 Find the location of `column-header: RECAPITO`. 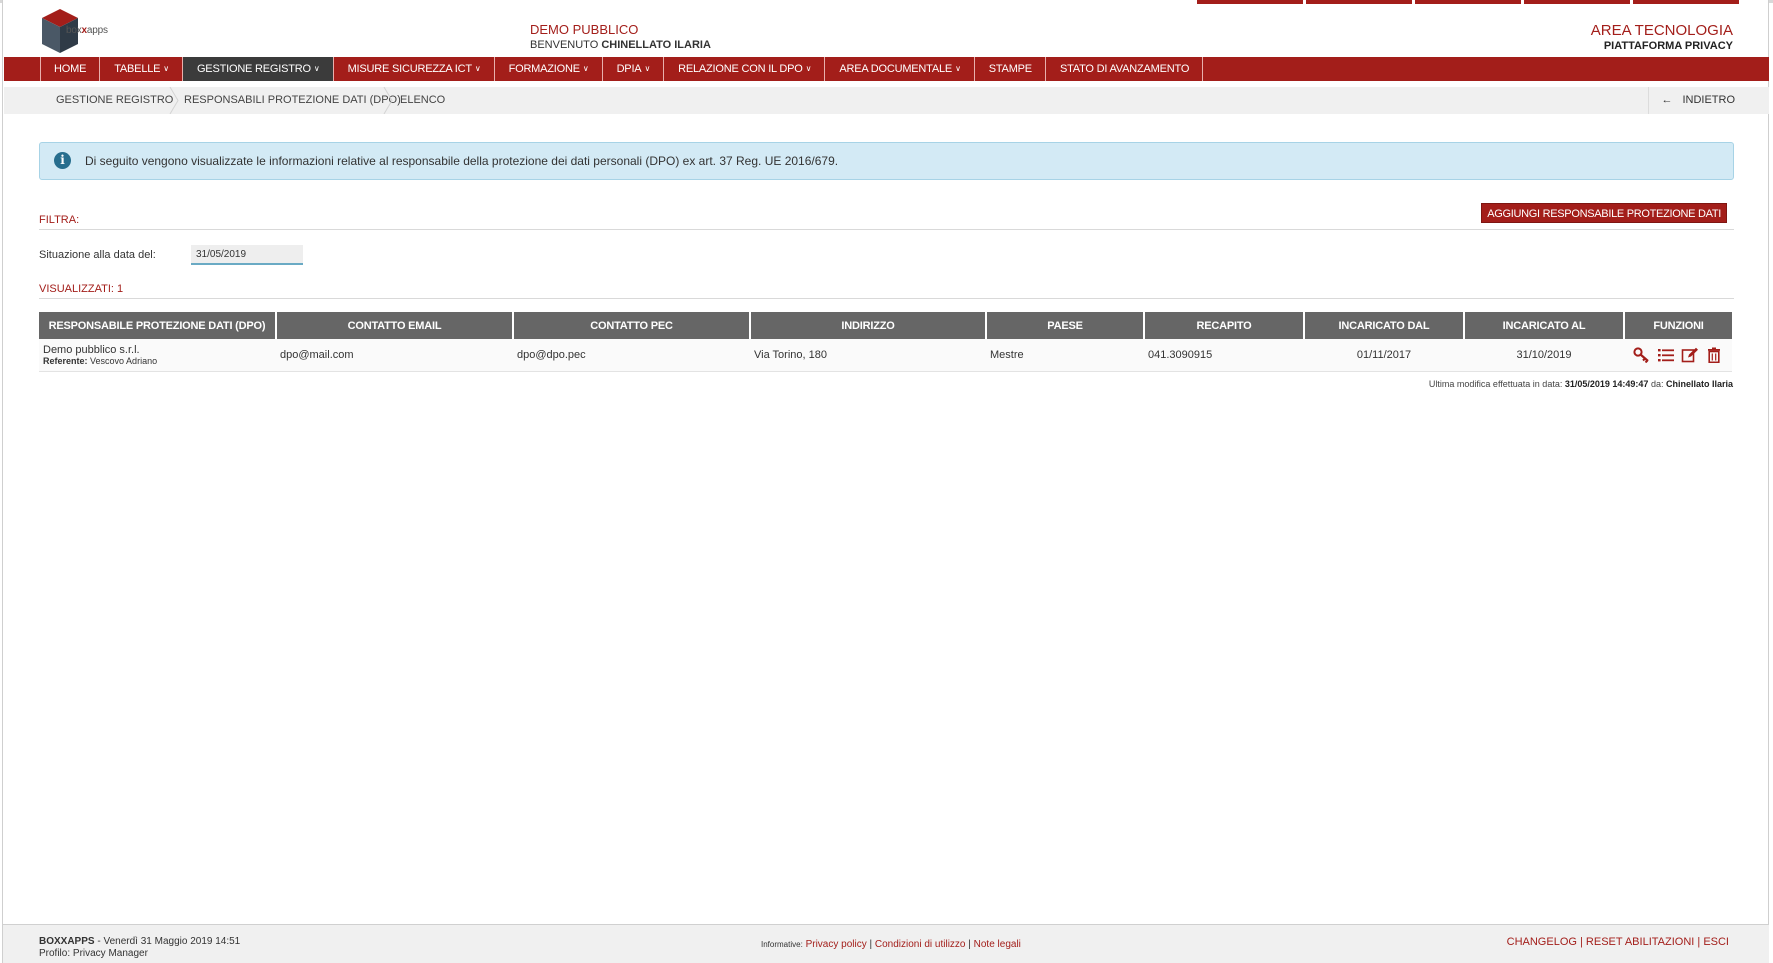

column-header: RECAPITO is located at coordinates (1224, 325).